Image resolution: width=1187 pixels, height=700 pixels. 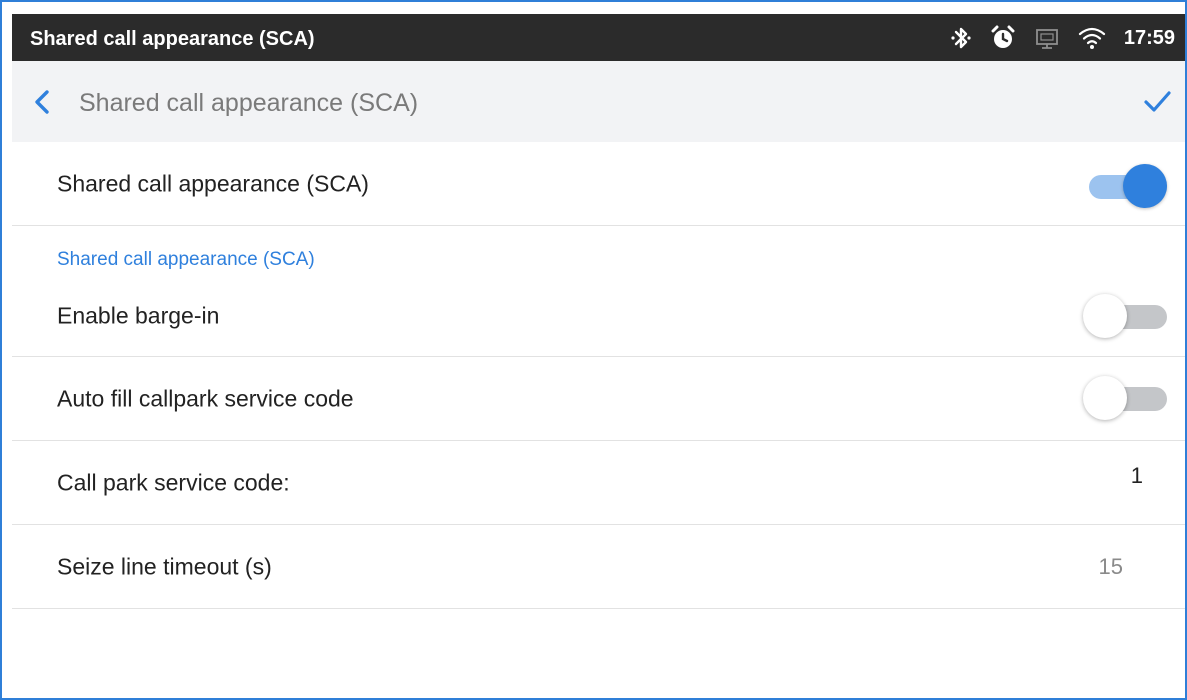 What do you see at coordinates (598, 37) in the screenshot?
I see `status-bar: Shared call appearance (SCA) 17:59` at bounding box center [598, 37].